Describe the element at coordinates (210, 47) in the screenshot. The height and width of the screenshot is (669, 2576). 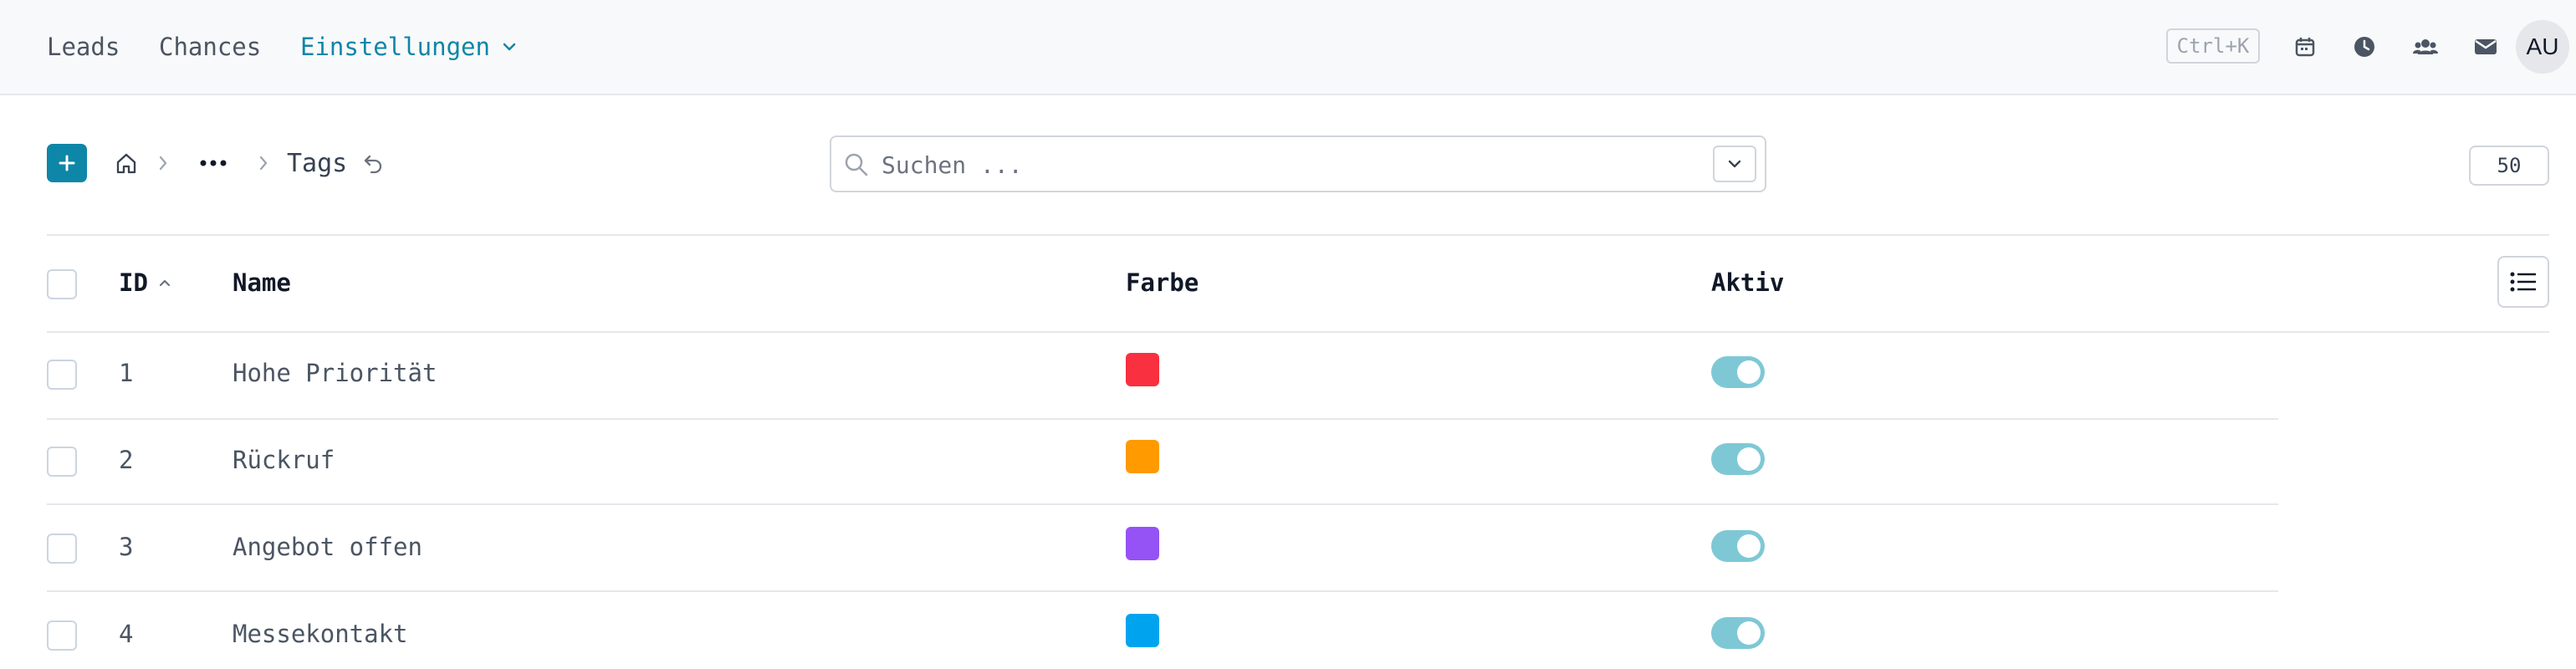
I see `nav-chances: Chances` at that location.